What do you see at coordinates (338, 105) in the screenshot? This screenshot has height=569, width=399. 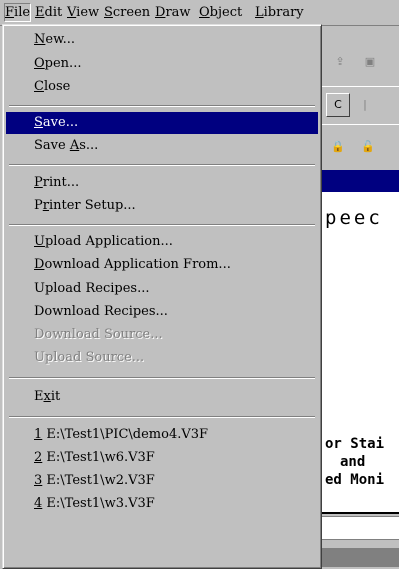 I see `compile-icon: C` at bounding box center [338, 105].